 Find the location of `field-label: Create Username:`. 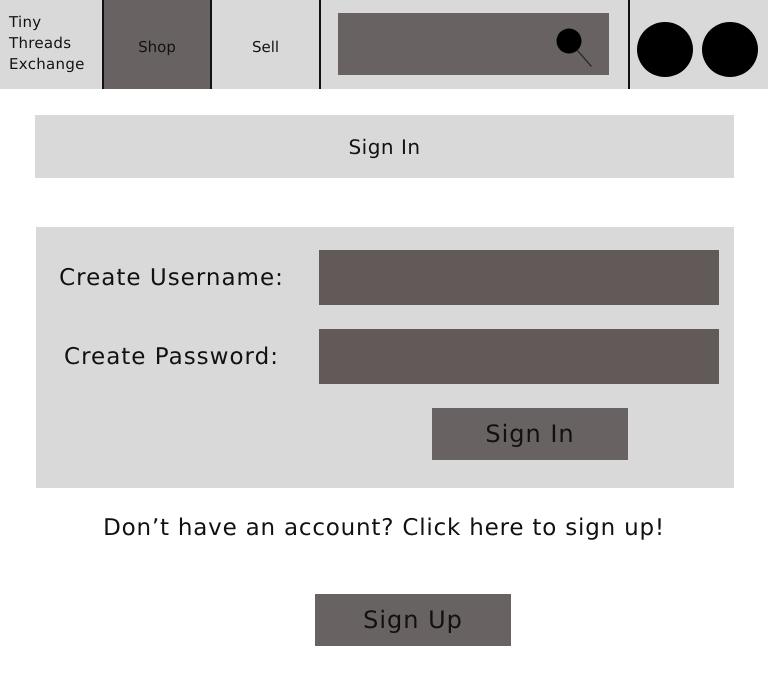

field-label: Create Username: is located at coordinates (171, 277).